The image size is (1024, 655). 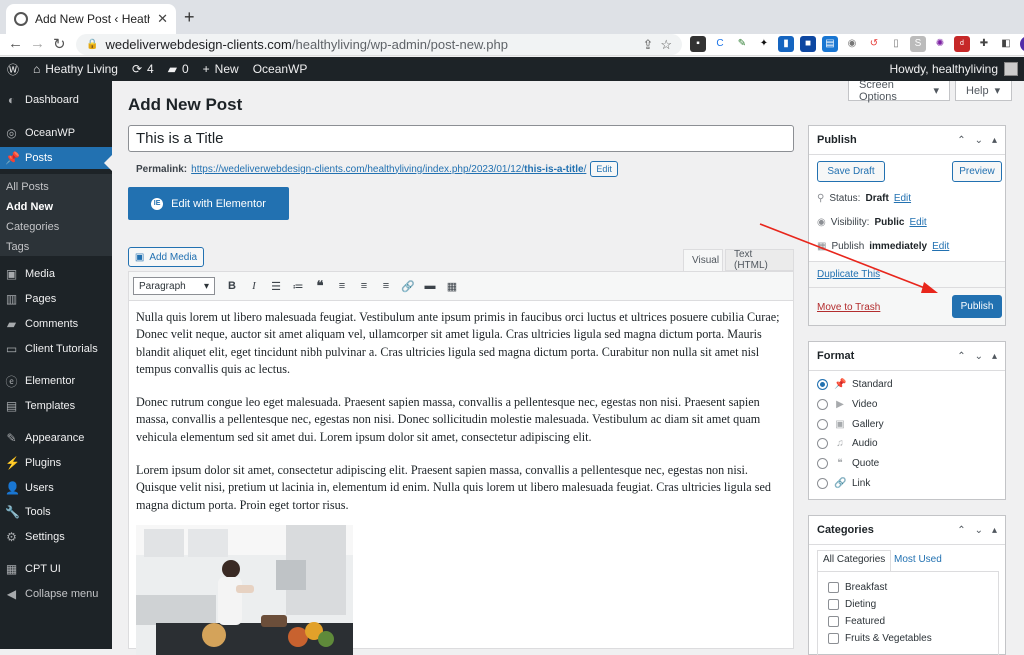 I want to click on help-button: Help▾, so click(x=983, y=91).